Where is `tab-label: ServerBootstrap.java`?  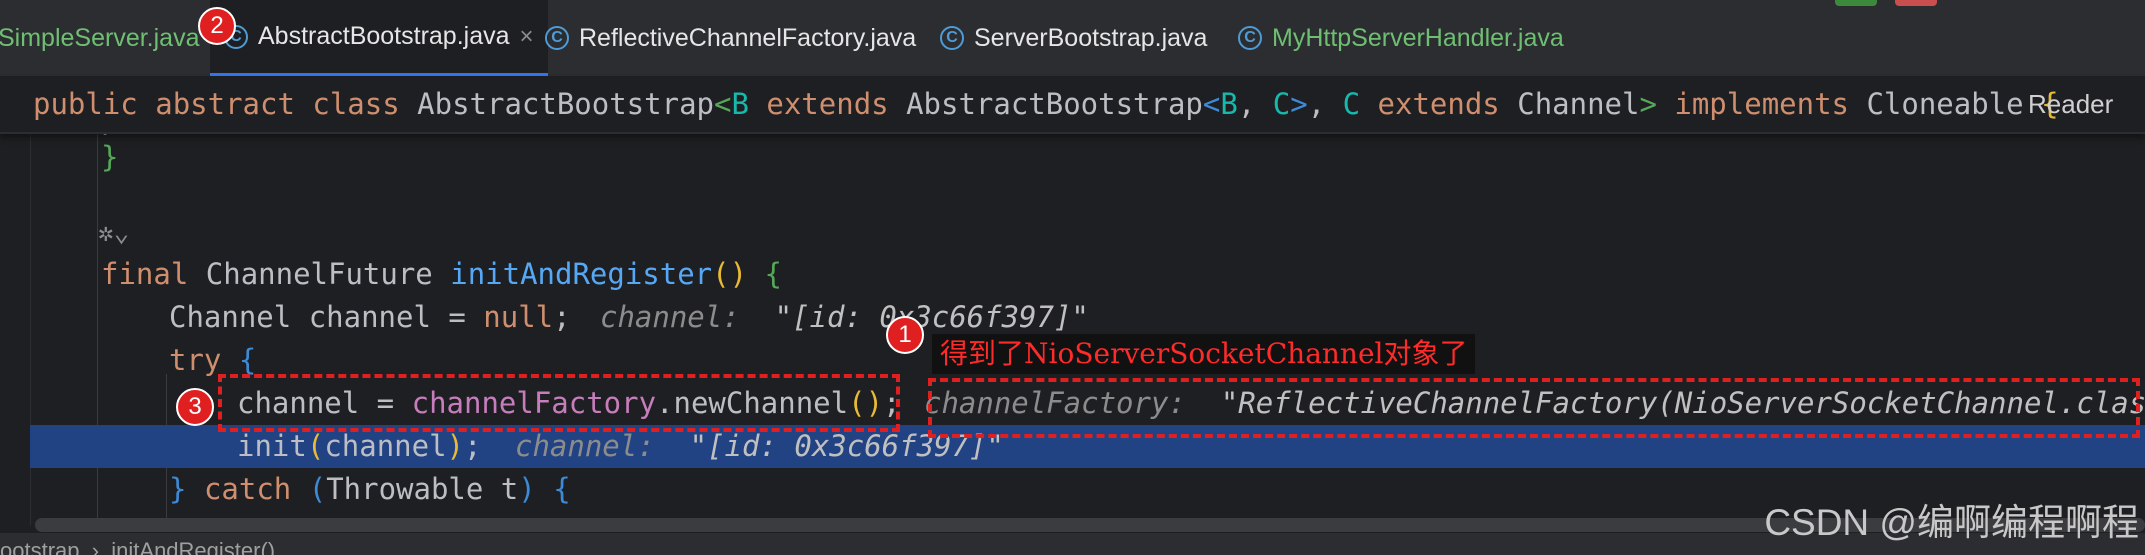 tab-label: ServerBootstrap.java is located at coordinates (1091, 37).